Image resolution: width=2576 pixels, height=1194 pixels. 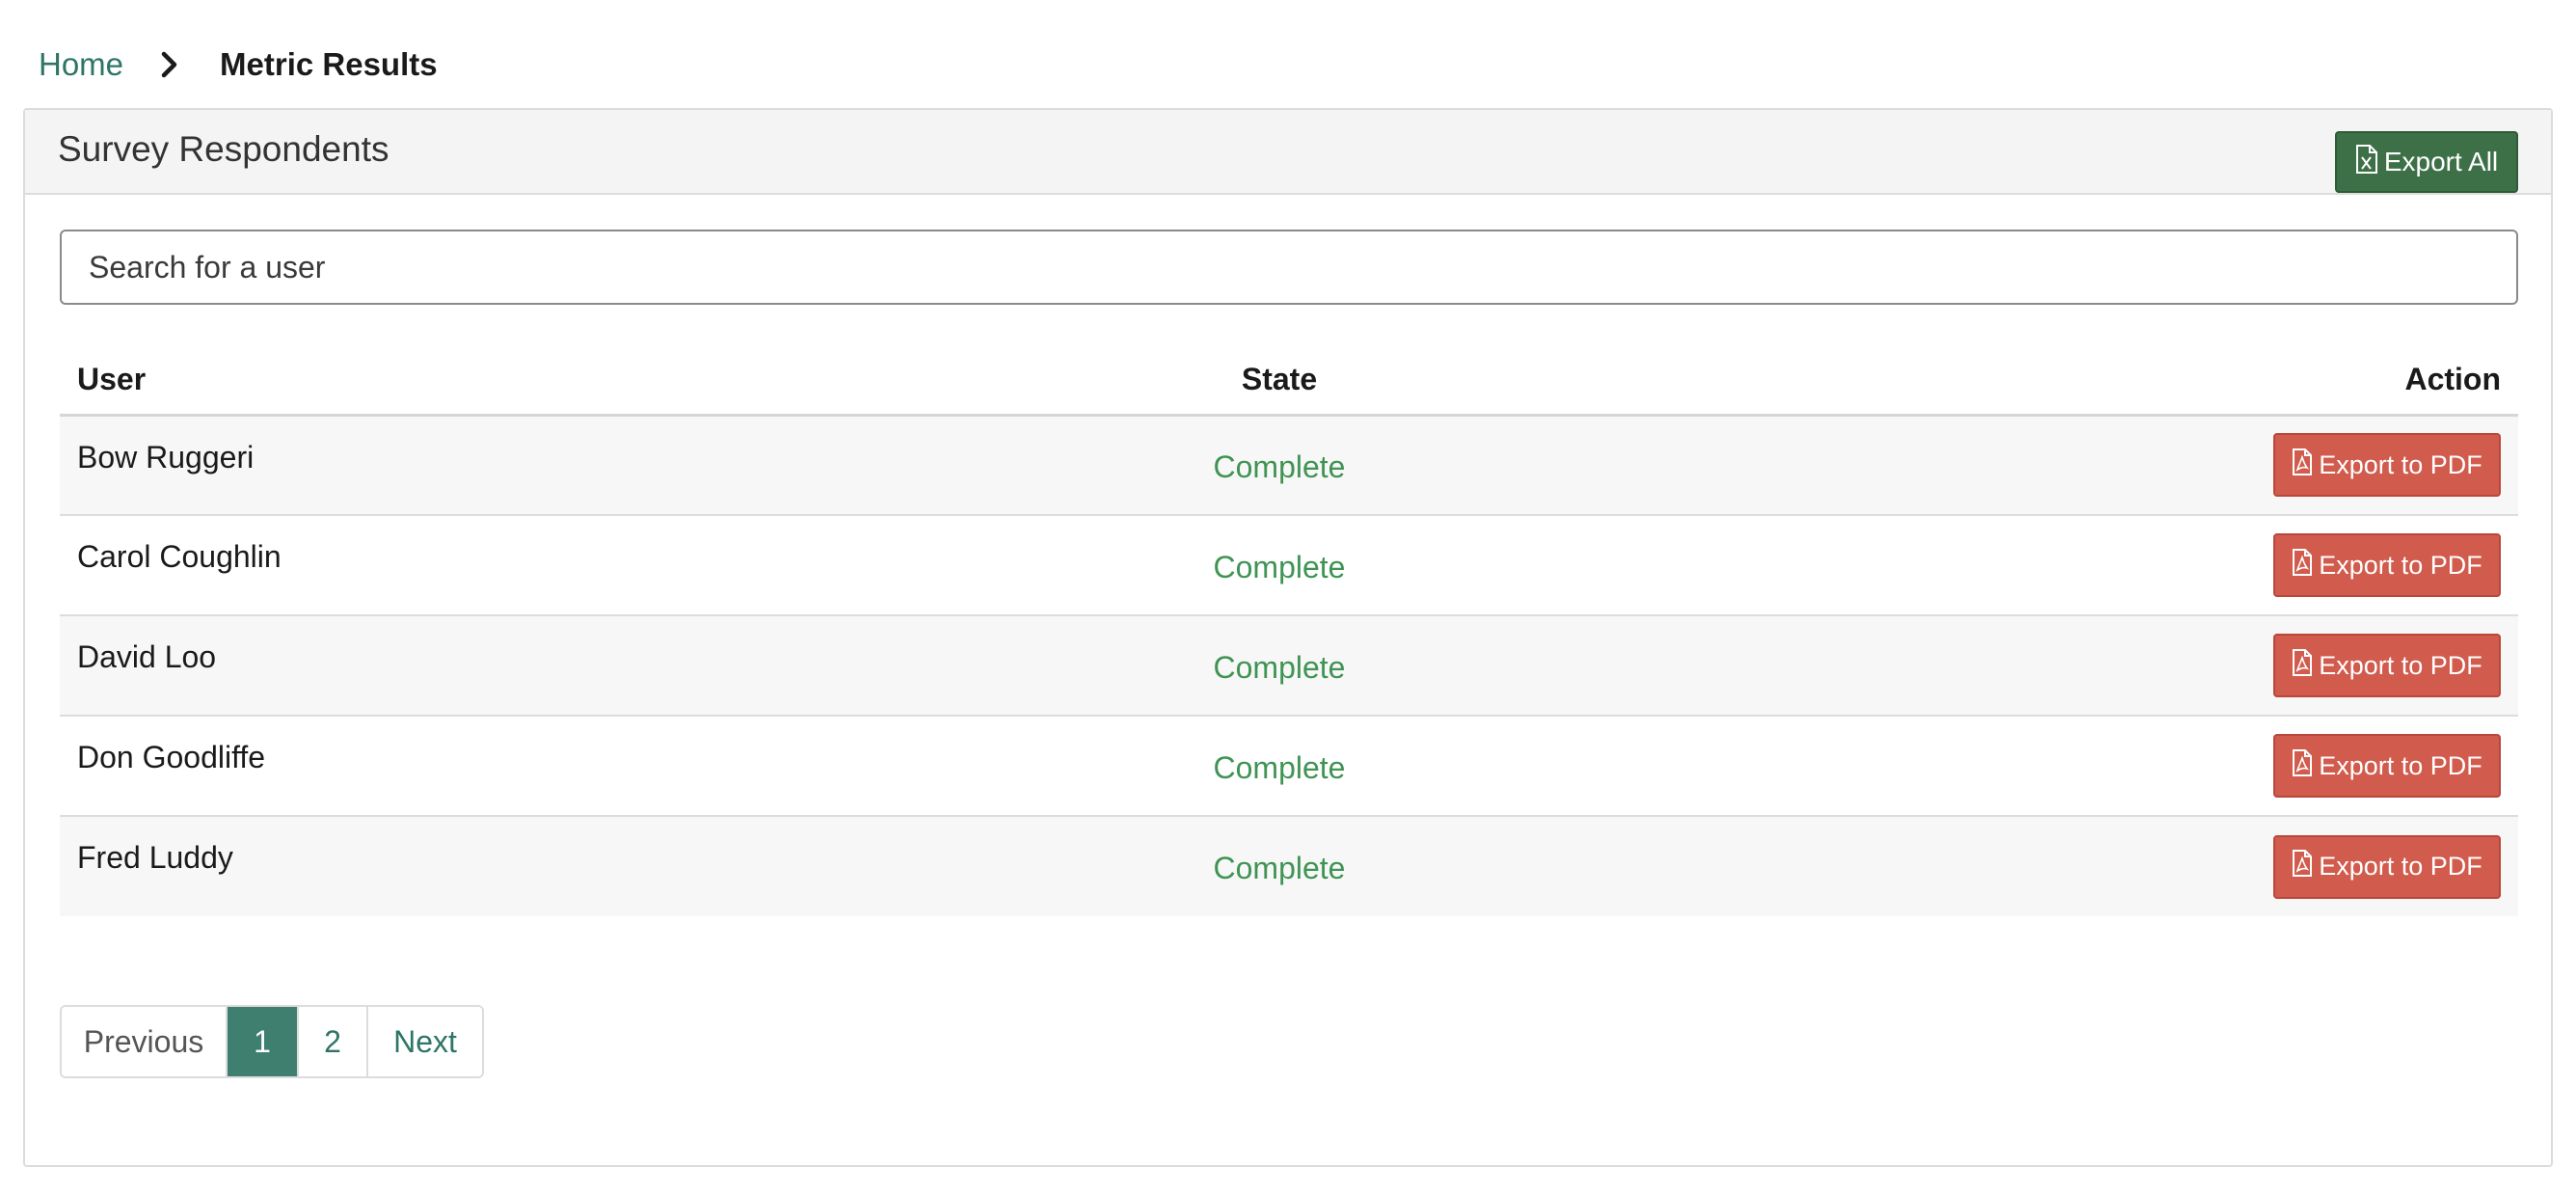 I want to click on user-name-cell: Bow Ruggeri, so click(x=542, y=466).